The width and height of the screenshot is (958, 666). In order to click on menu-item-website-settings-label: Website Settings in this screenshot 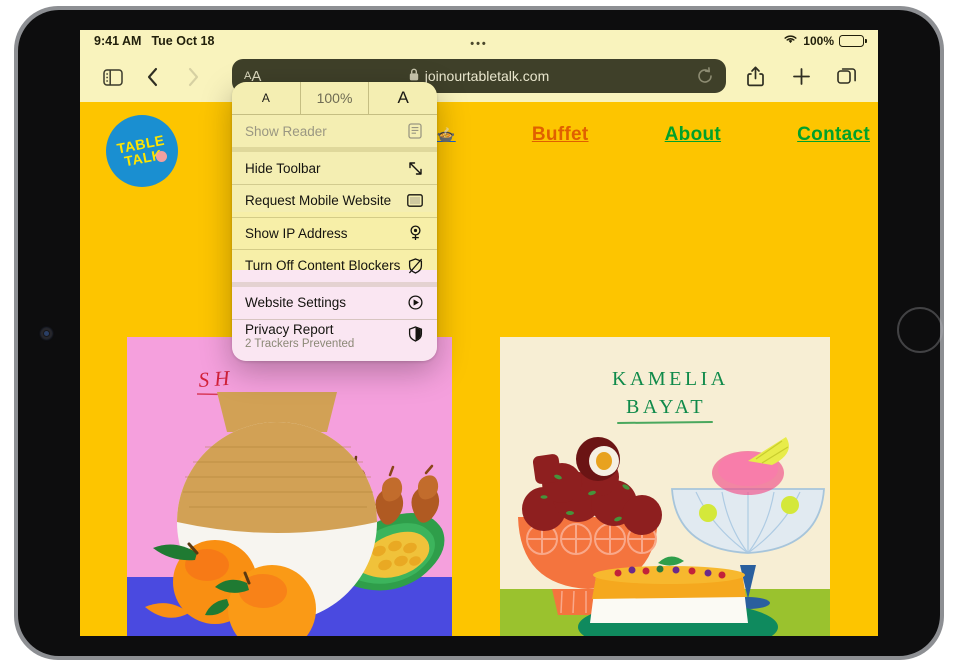, I will do `click(296, 302)`.